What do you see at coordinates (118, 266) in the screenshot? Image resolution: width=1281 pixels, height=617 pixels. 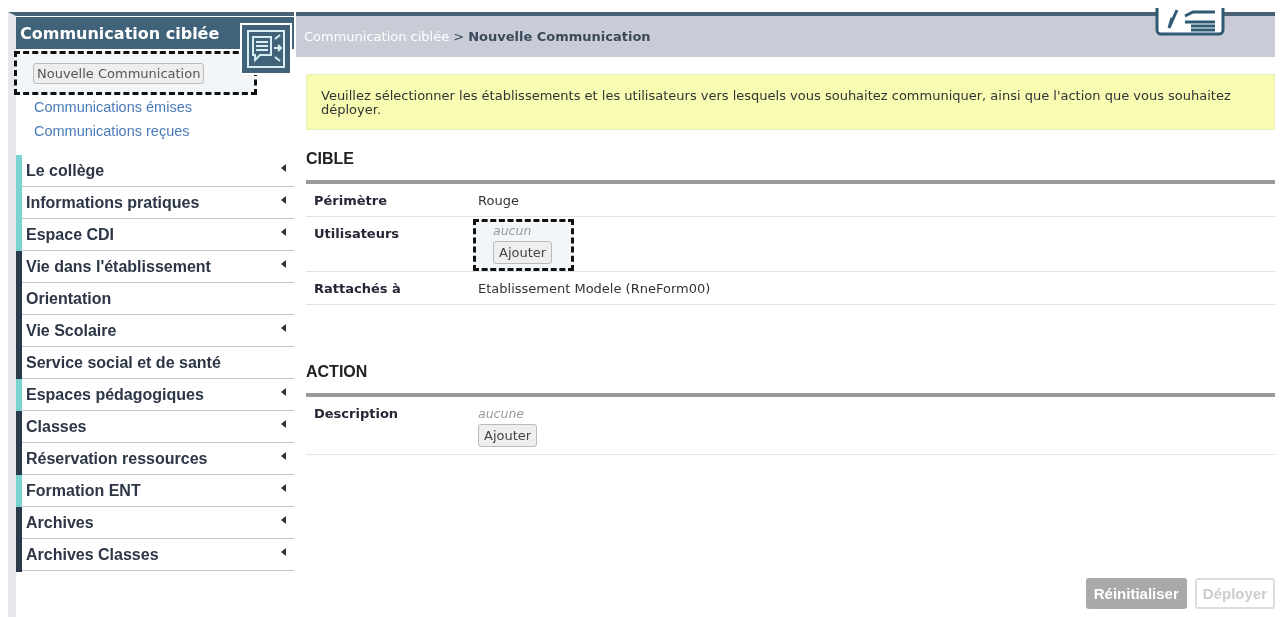 I see `menu-item-label: Vie dans l'établissement` at bounding box center [118, 266].